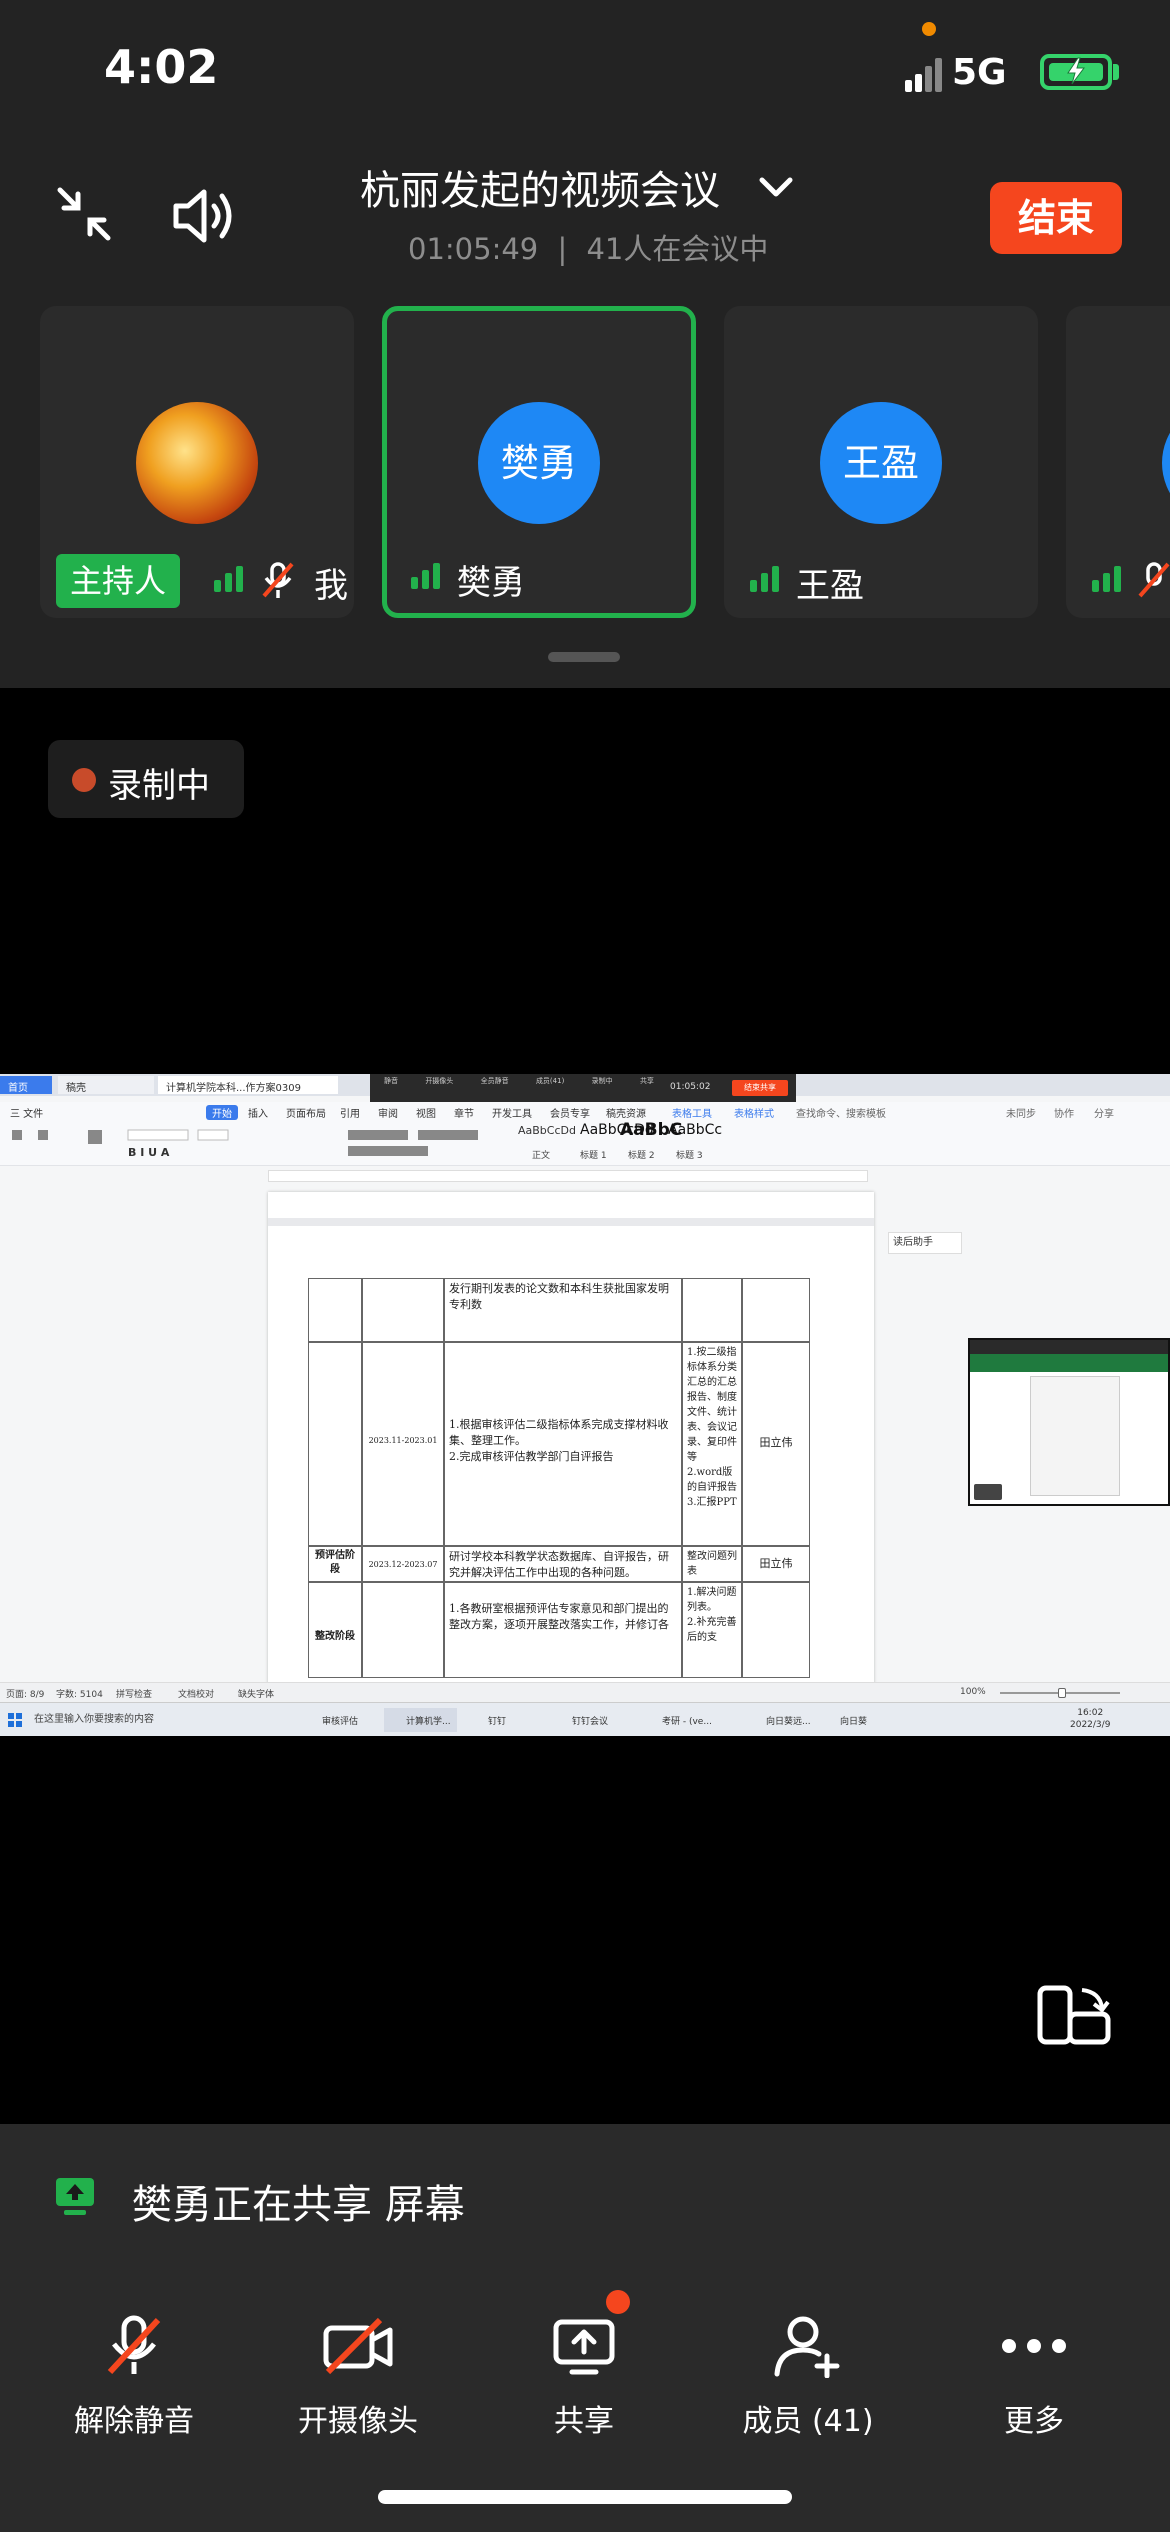  What do you see at coordinates (75, 2196) in the screenshot?
I see `screen-share-status-icon` at bounding box center [75, 2196].